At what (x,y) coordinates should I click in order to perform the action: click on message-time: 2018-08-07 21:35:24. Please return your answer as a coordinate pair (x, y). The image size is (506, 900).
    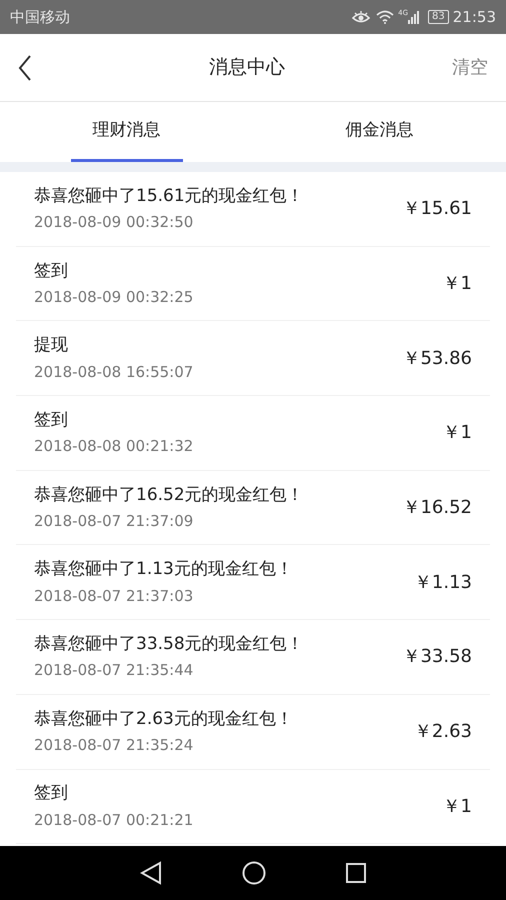
    Looking at the image, I should click on (114, 745).